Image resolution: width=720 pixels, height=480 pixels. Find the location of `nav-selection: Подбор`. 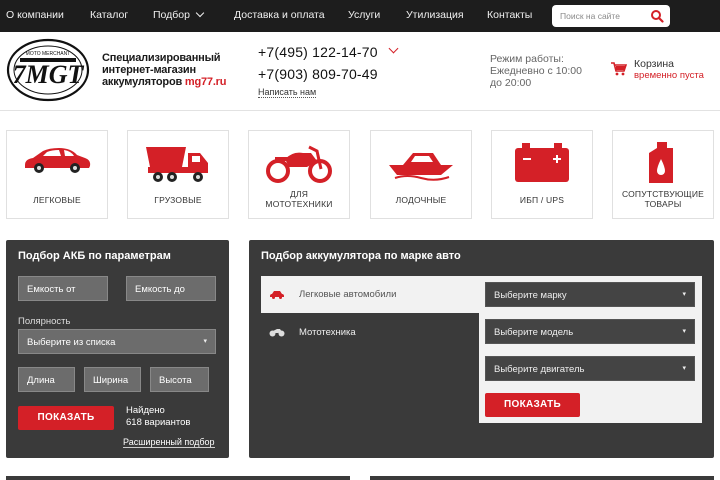

nav-selection: Подбор is located at coordinates (179, 14).